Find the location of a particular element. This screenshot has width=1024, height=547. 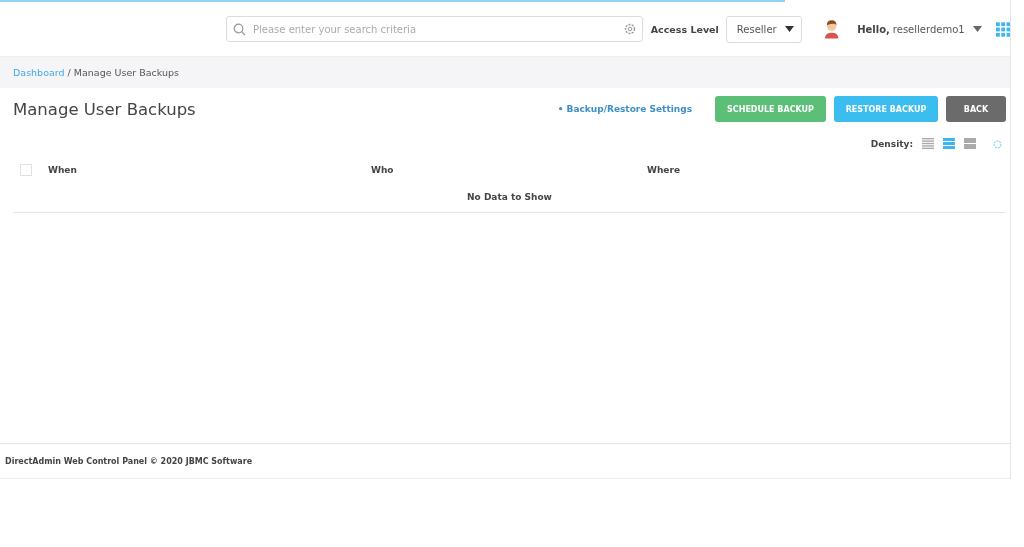

avatar-icon is located at coordinates (831, 29).